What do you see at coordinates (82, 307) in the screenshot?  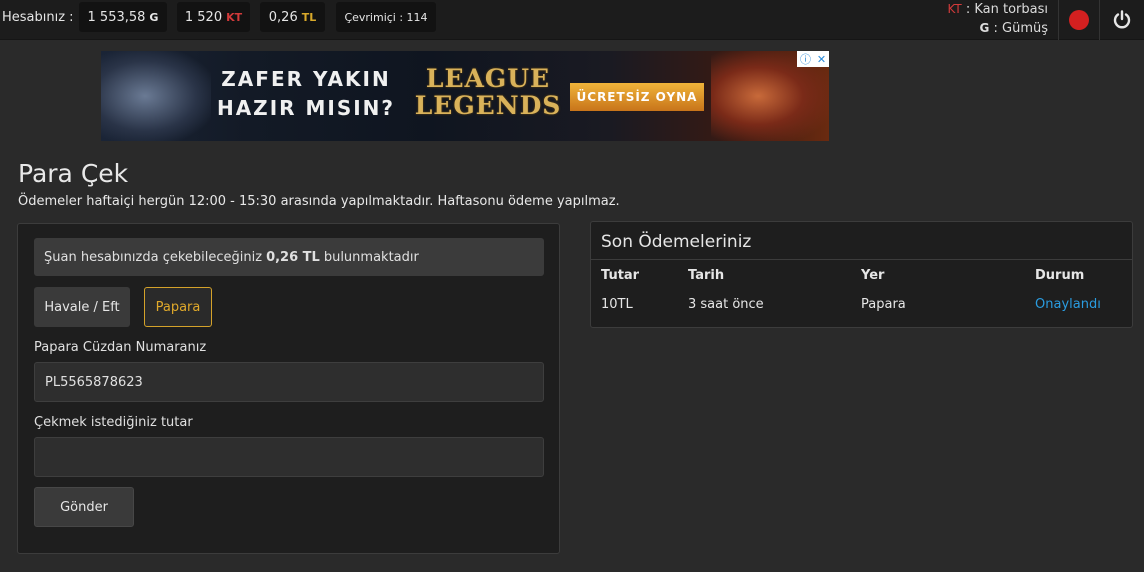 I see `method-havale-button: Havale / Eft` at bounding box center [82, 307].